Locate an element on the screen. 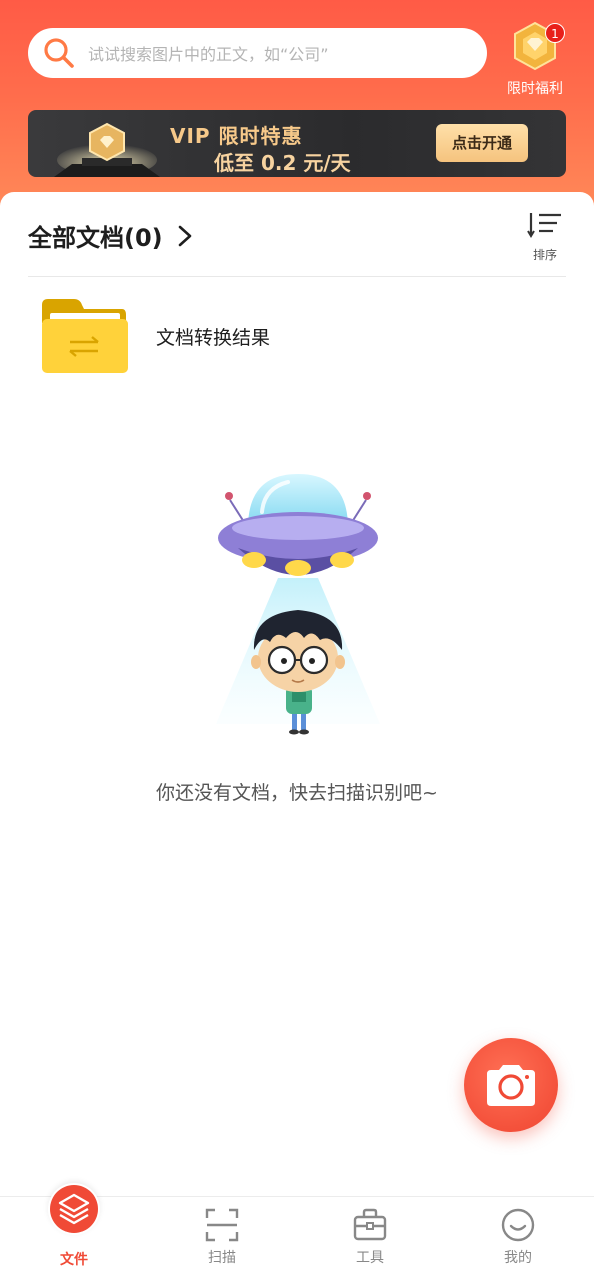 Image resolution: width=594 pixels, height=1280 pixels. folder-name: 文档转换结果 is located at coordinates (213, 337).